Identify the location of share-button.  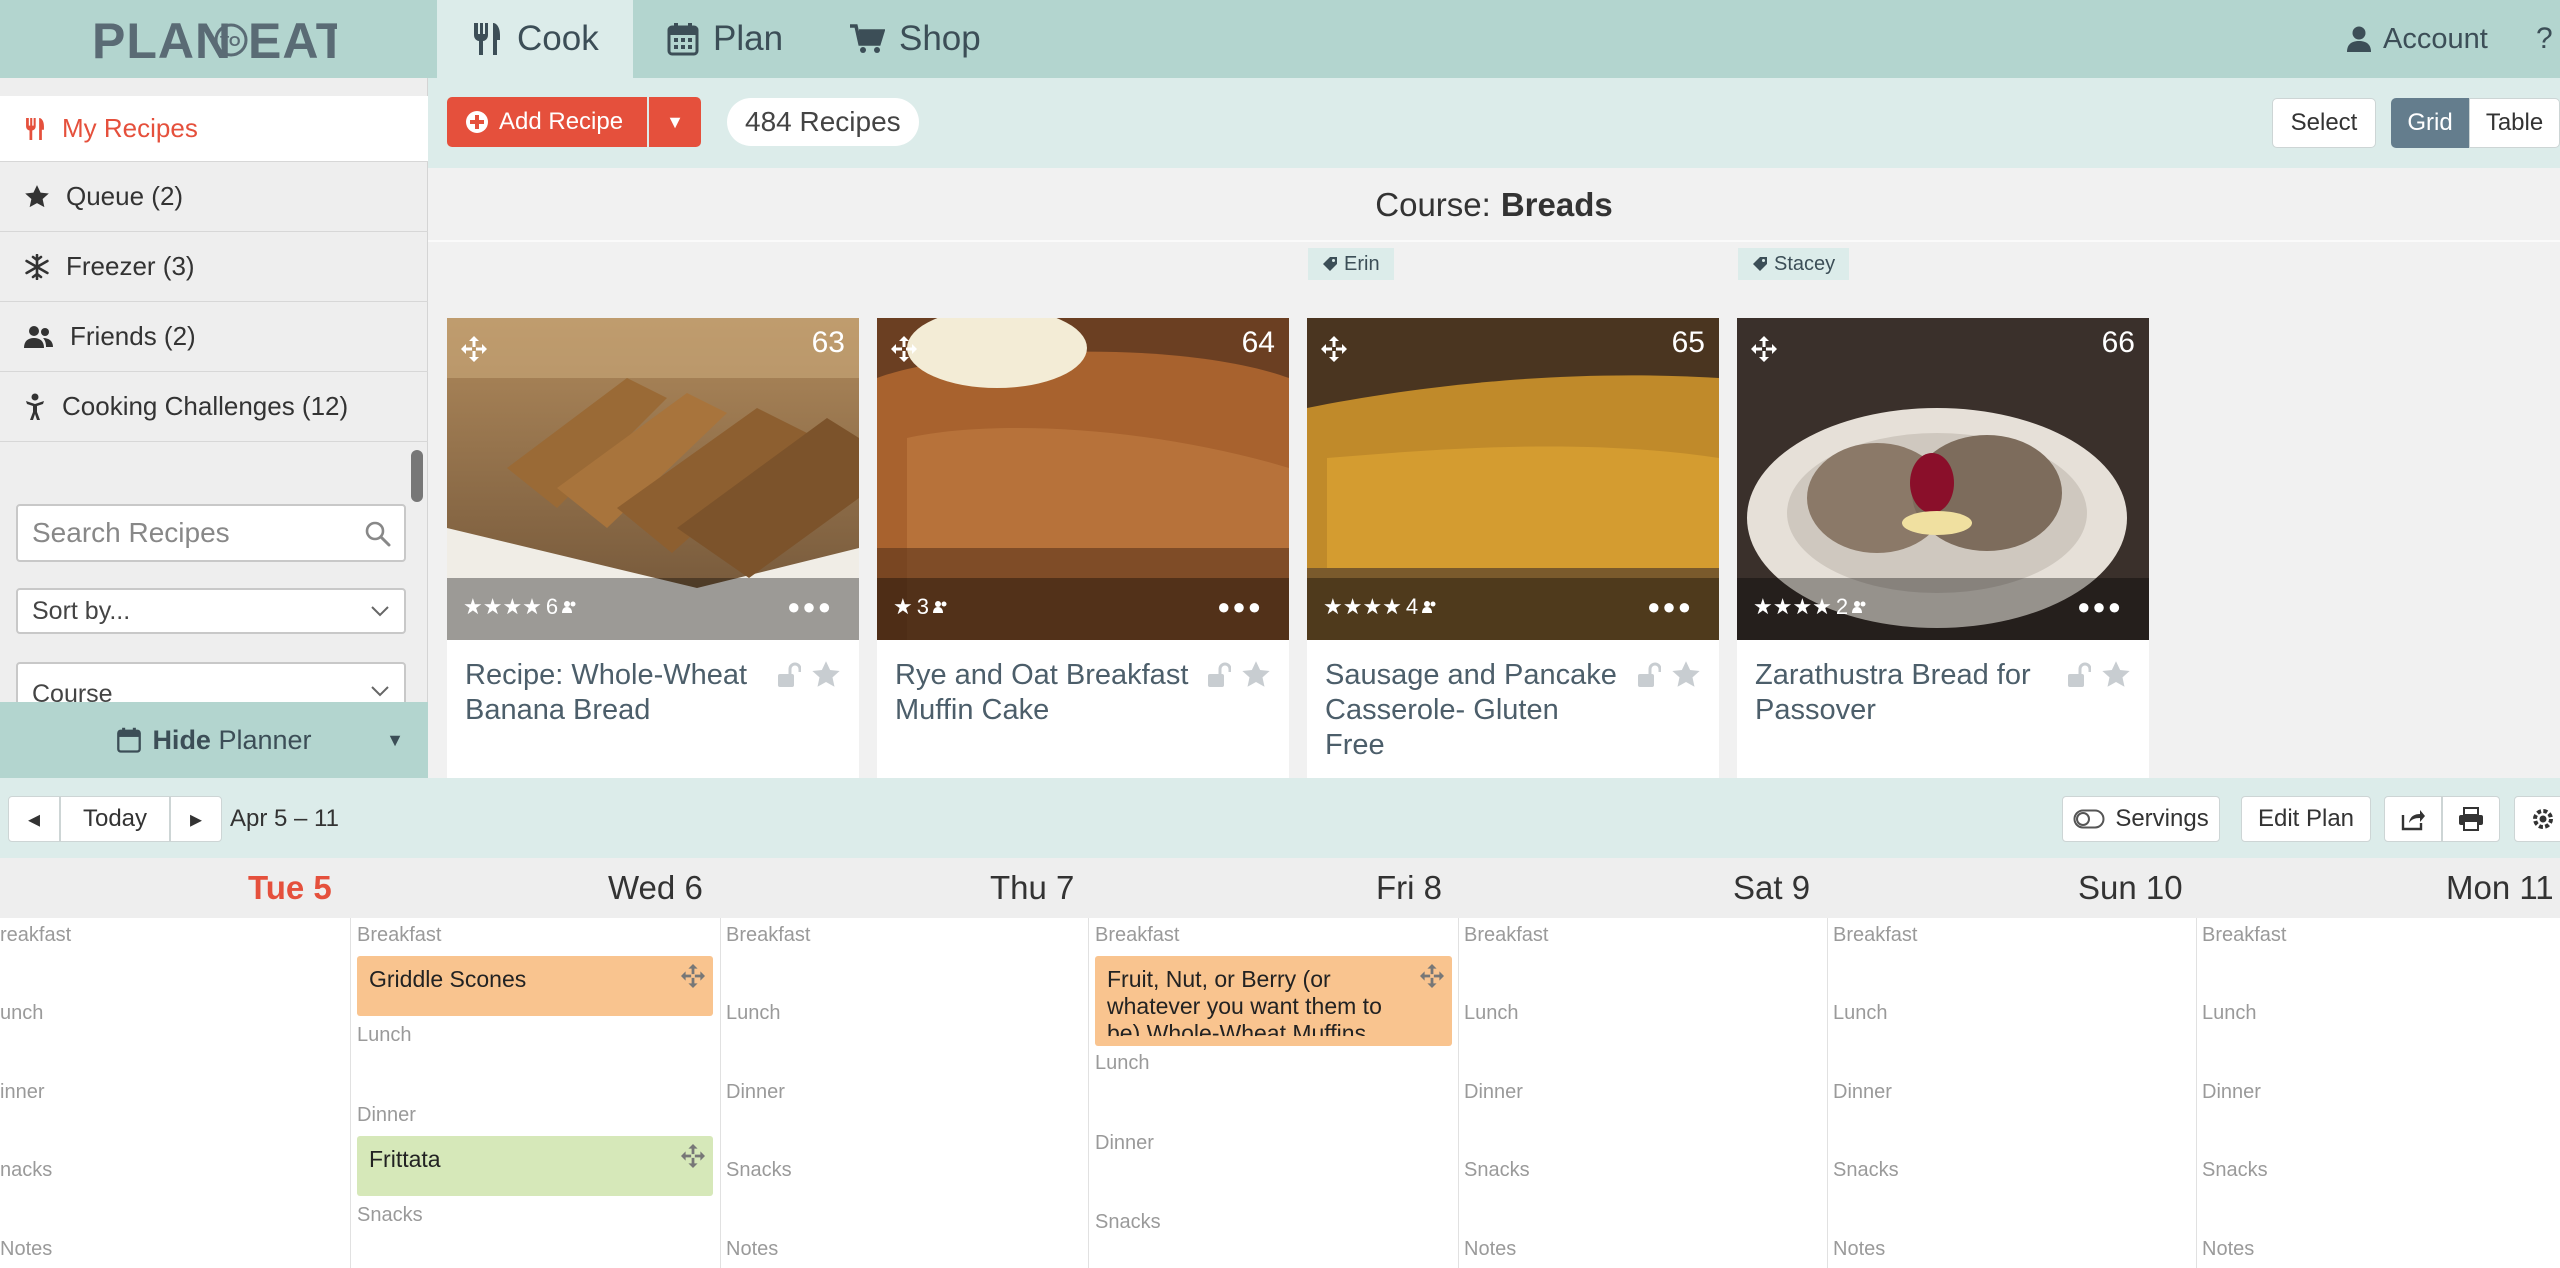
(2413, 819).